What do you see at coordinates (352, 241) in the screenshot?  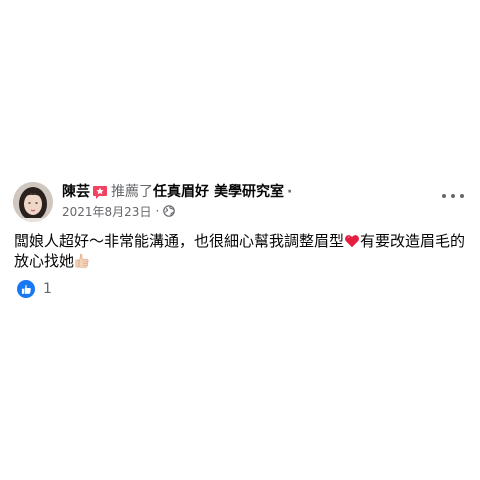 I see `heart-icon` at bounding box center [352, 241].